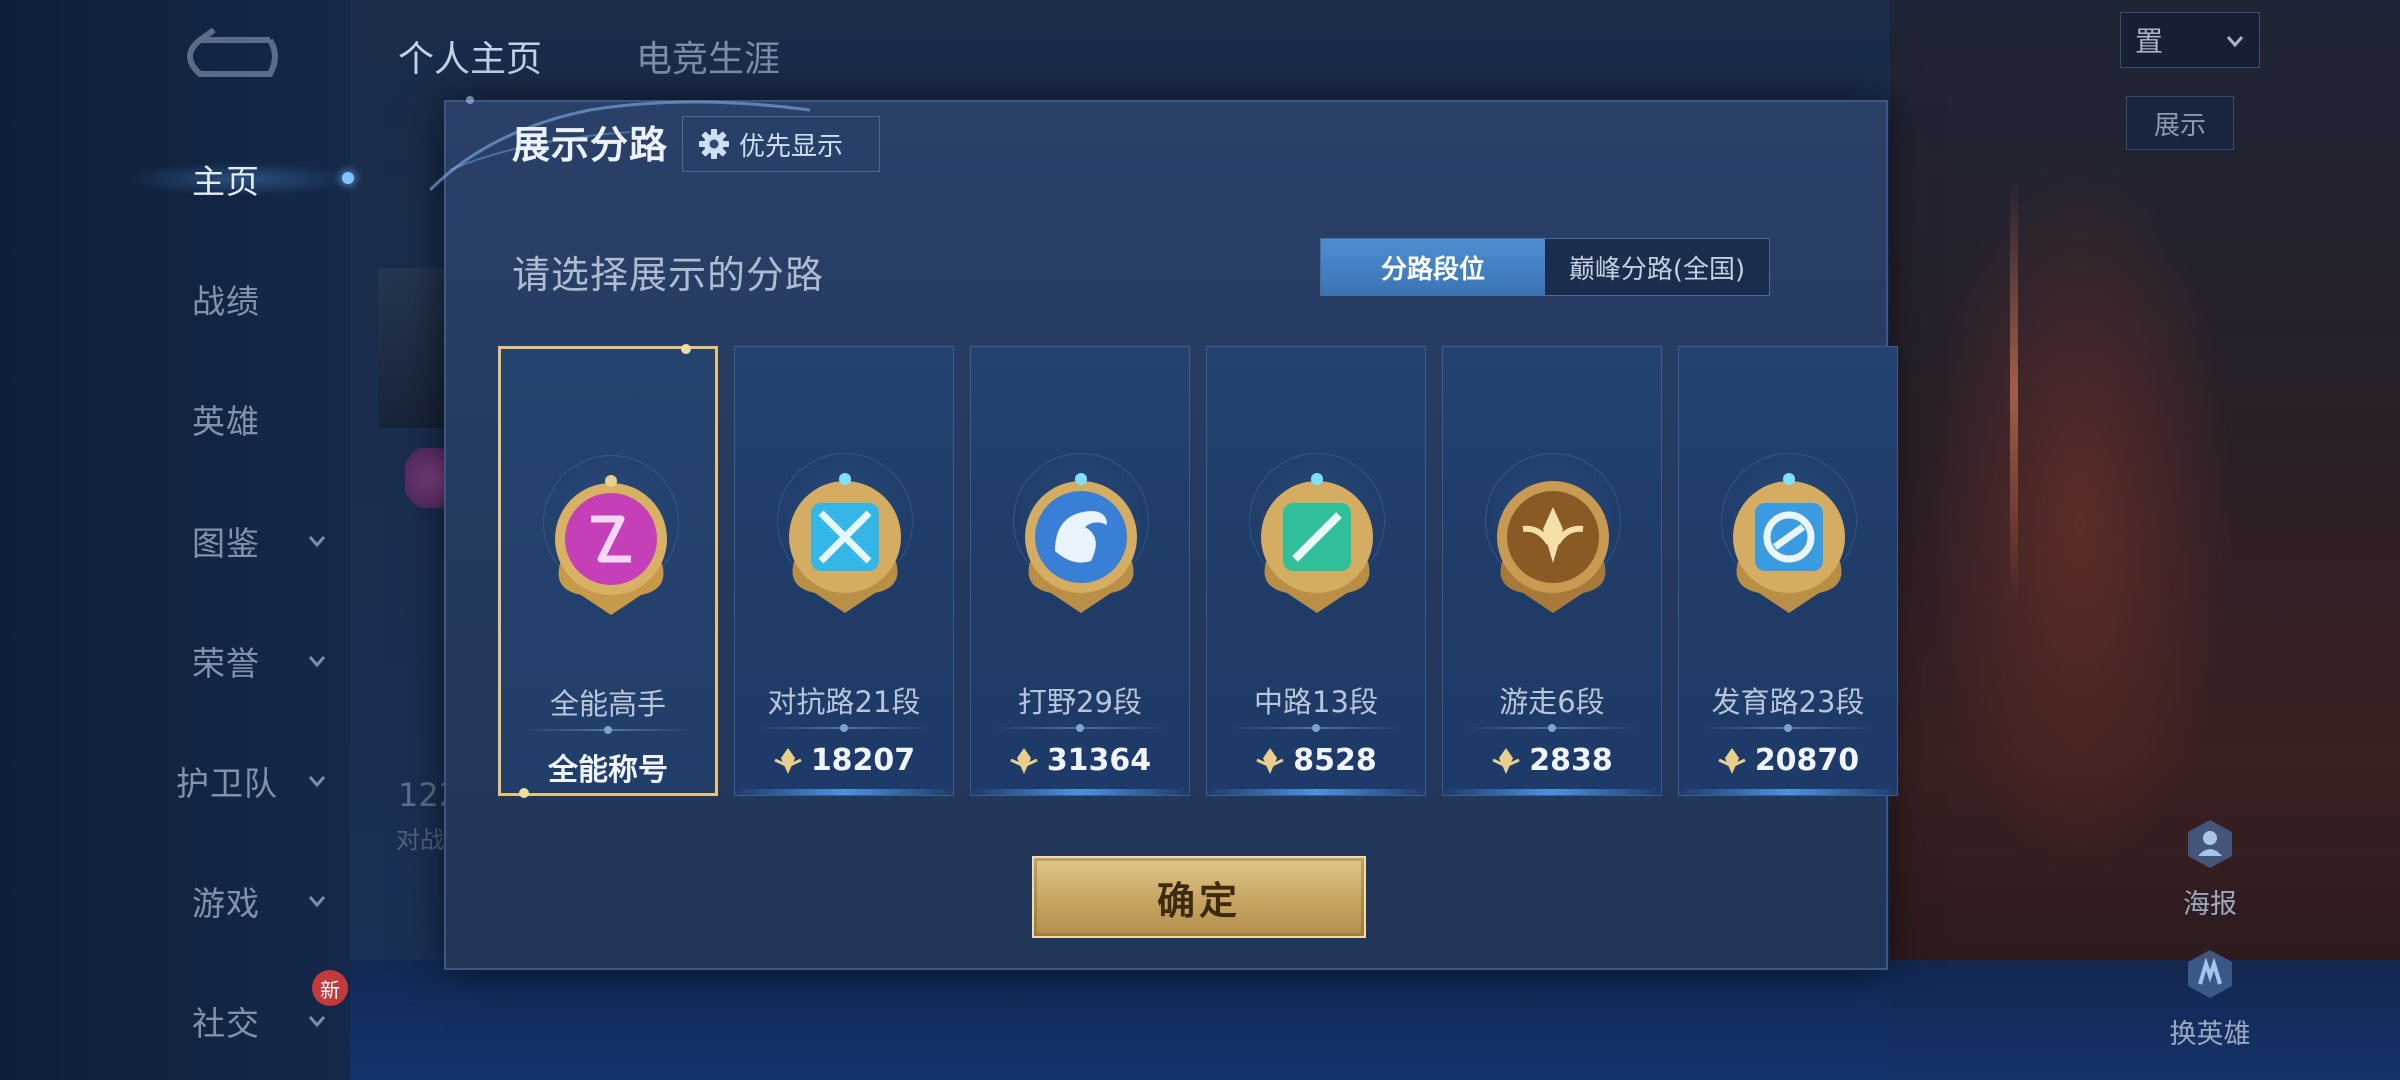 The height and width of the screenshot is (1080, 2400). What do you see at coordinates (1657, 267) in the screenshot?
I see `tab-peak-lane: 巅峰分路(全国)` at bounding box center [1657, 267].